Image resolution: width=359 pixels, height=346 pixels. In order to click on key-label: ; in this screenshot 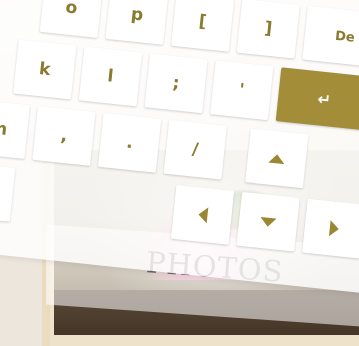, I will do `click(176, 83)`.